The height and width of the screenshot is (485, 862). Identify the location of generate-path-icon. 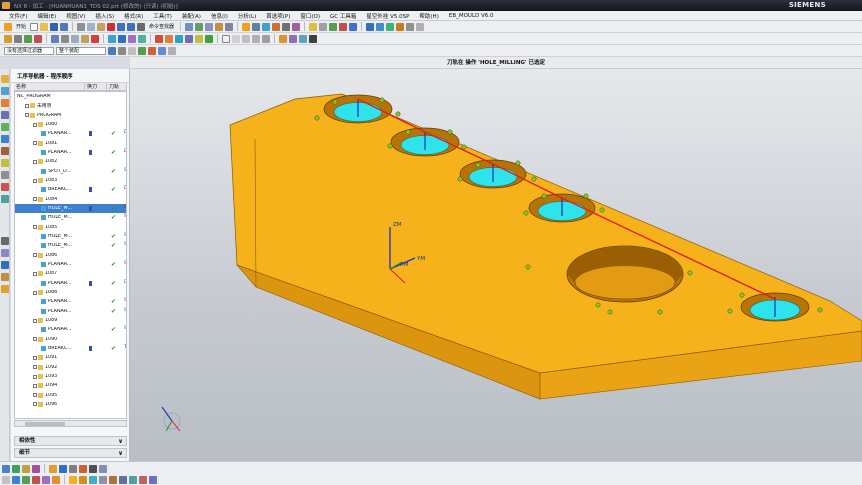
(370, 26).